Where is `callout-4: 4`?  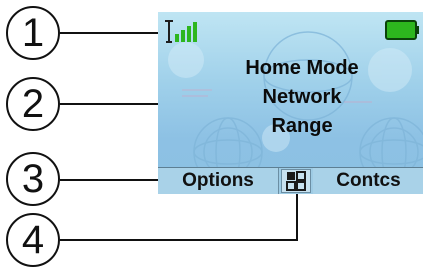
callout-4: 4 is located at coordinates (33, 240).